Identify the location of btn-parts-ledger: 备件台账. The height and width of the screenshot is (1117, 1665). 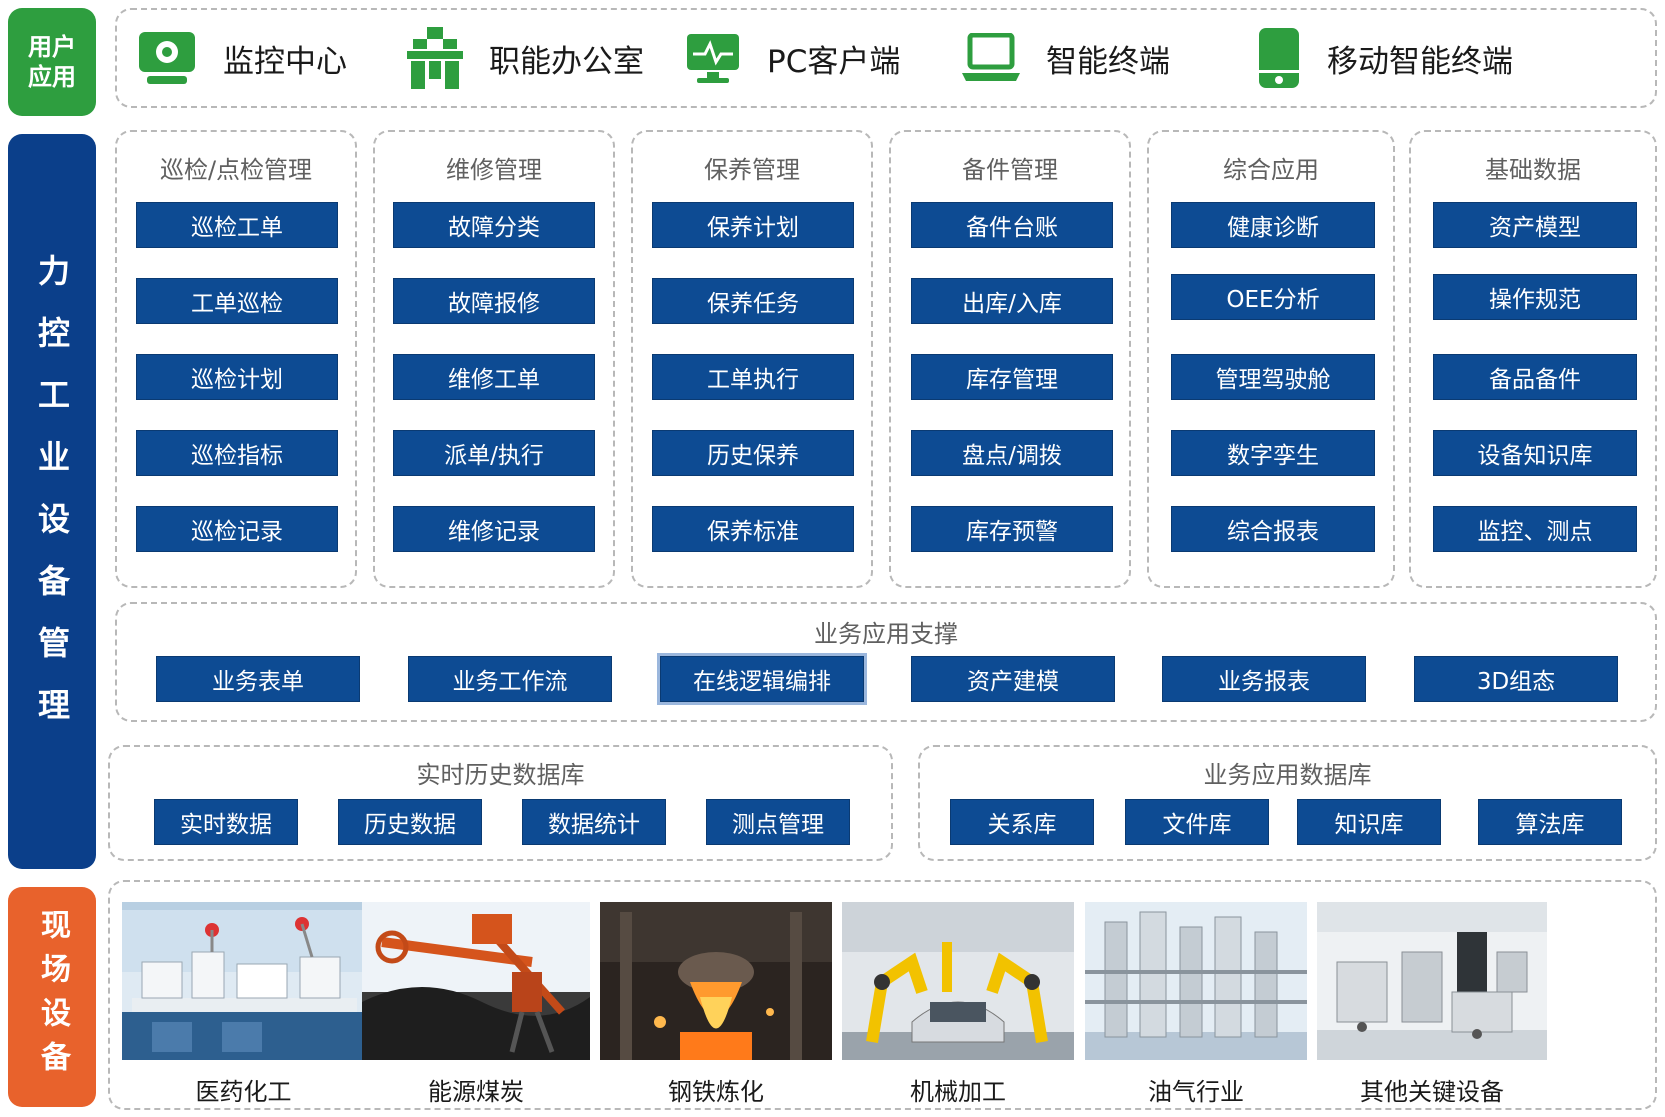
(1012, 225).